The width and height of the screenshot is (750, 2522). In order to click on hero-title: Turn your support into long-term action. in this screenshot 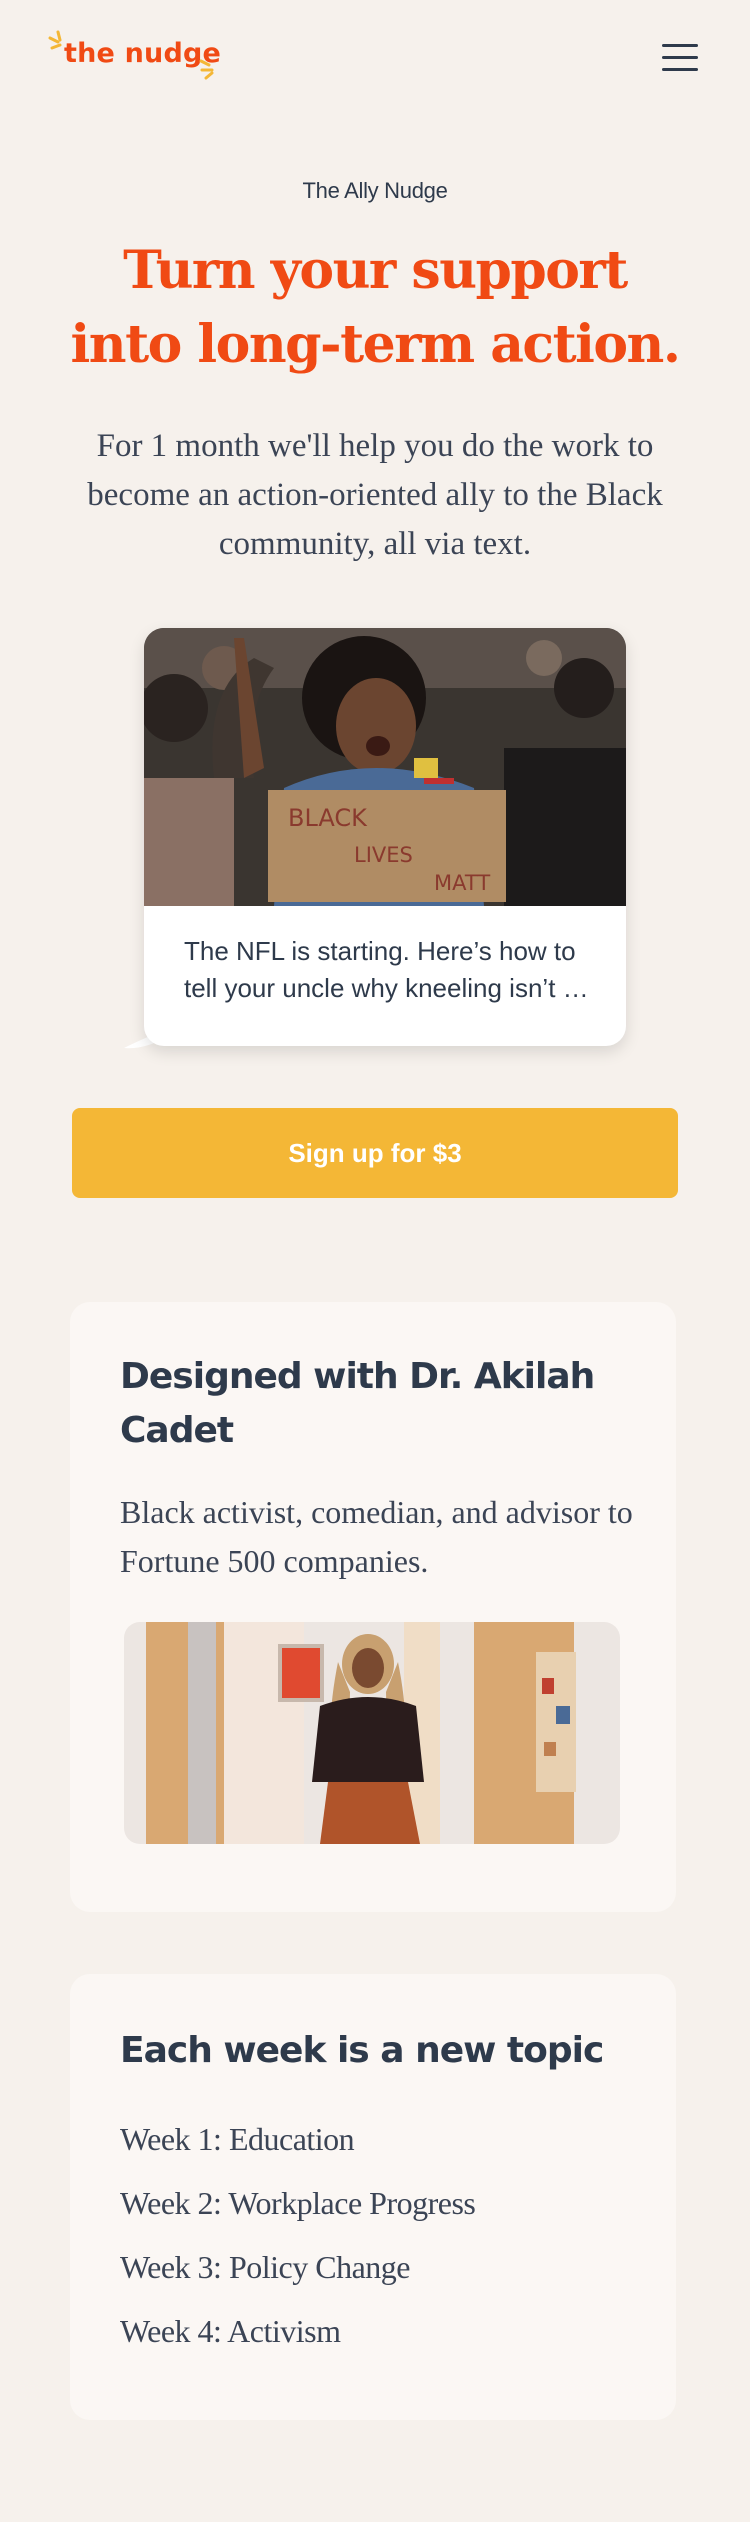, I will do `click(375, 307)`.